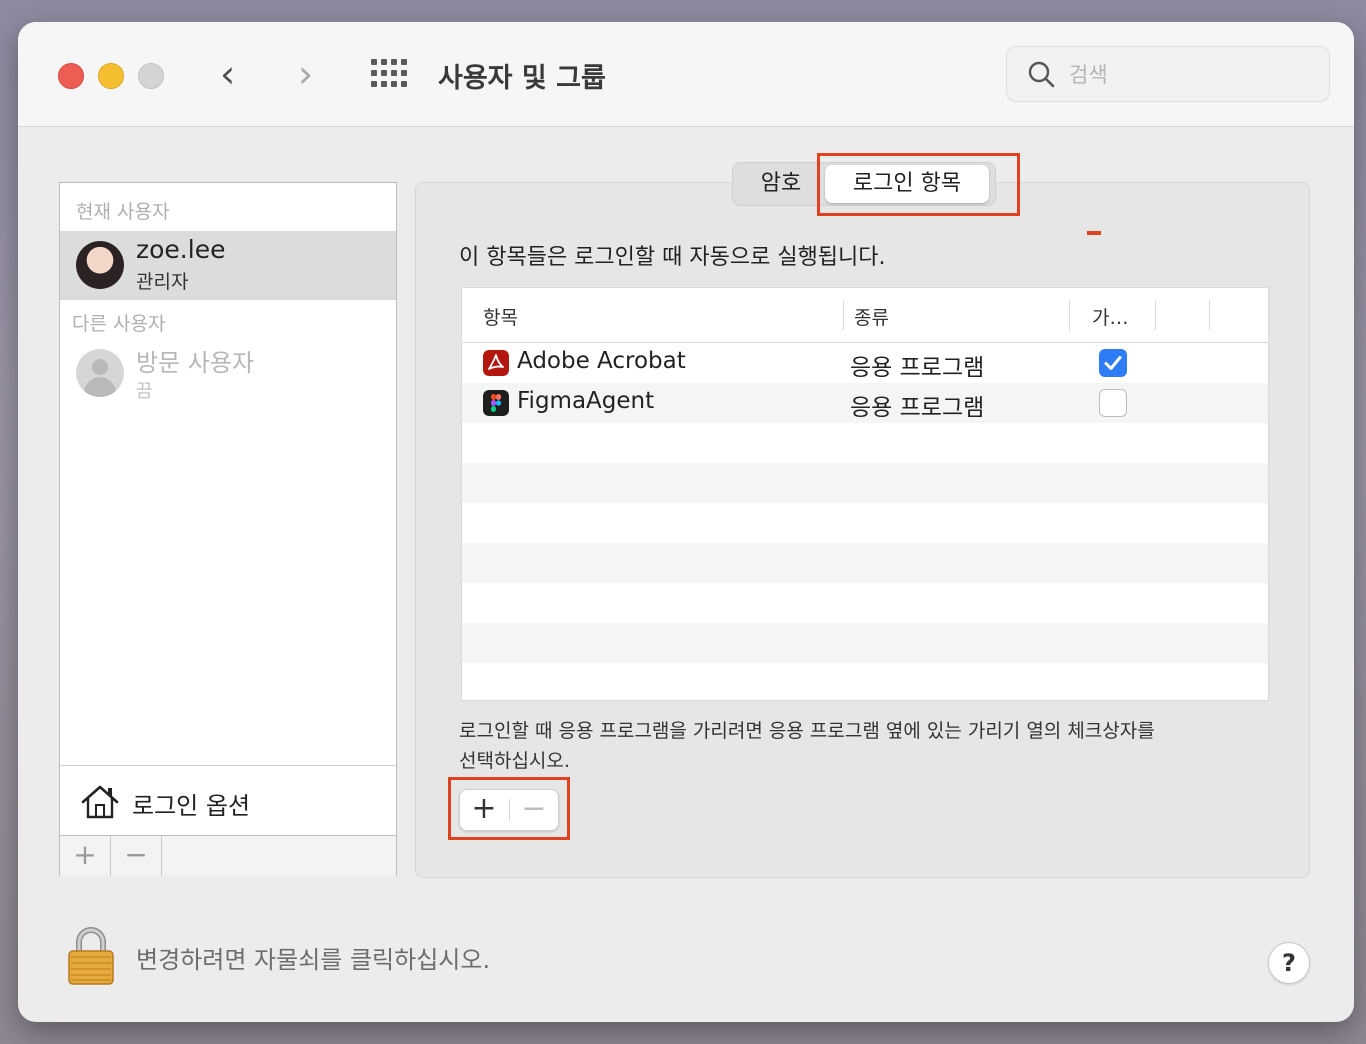 The height and width of the screenshot is (1044, 1366). I want to click on current-user-role: 관리자, so click(162, 282).